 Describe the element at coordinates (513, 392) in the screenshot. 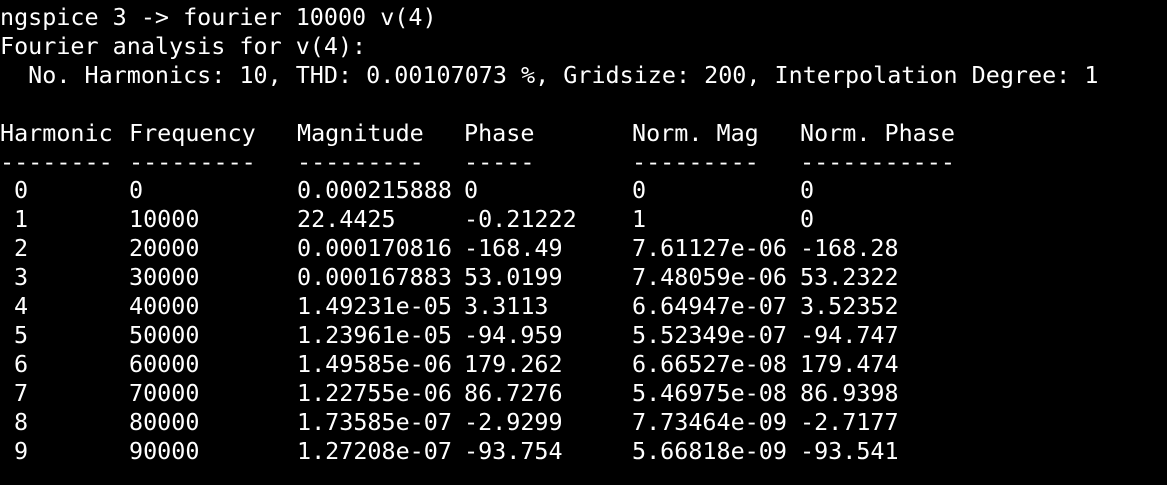

I see `cell-phase: 86.7276` at that location.